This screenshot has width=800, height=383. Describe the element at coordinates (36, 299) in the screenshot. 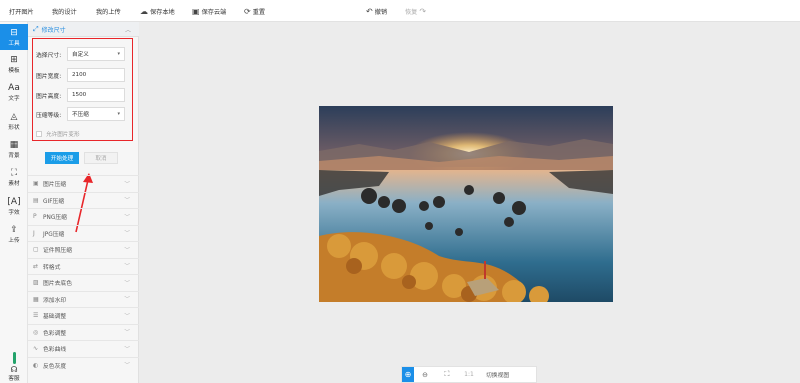

I see `watermark-icon: ▦` at that location.